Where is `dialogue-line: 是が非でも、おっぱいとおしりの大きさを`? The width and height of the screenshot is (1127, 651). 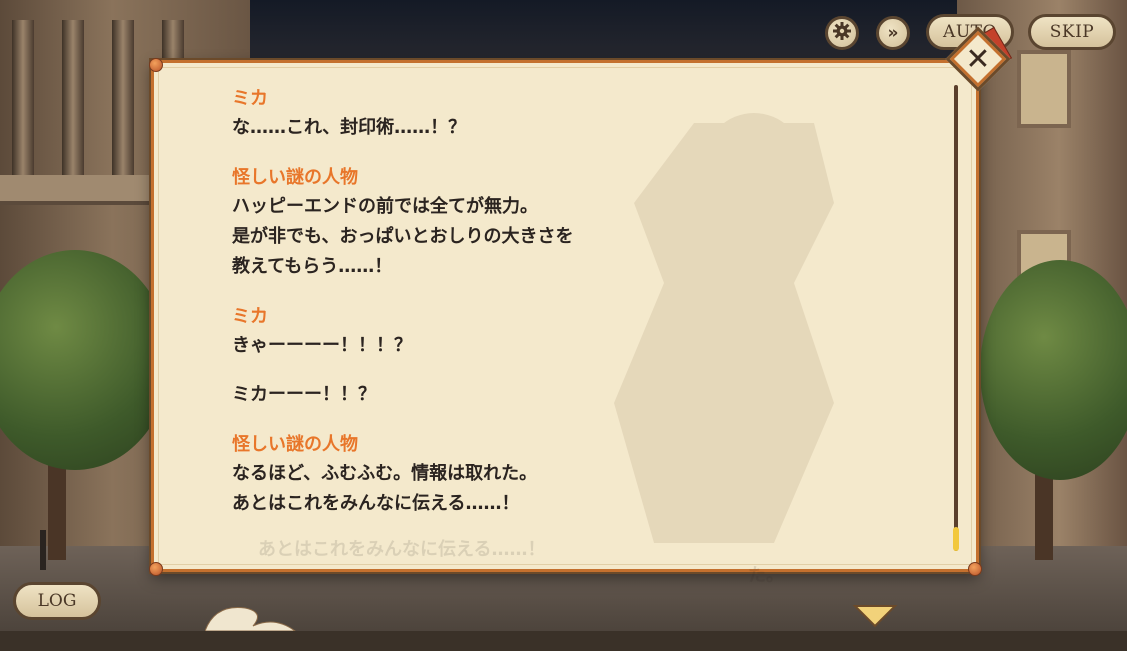
dialogue-line: 是が非でも、おっぱいとおしりの大きさを is located at coordinates (403, 236).